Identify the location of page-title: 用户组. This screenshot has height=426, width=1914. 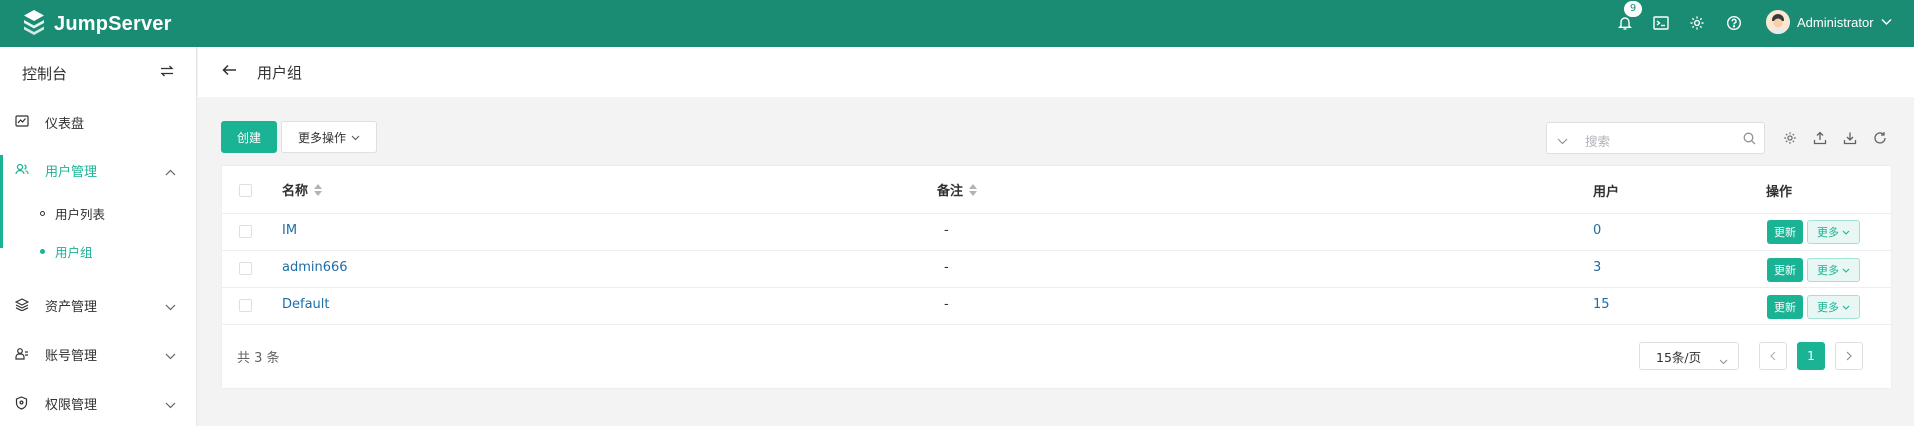
(280, 73).